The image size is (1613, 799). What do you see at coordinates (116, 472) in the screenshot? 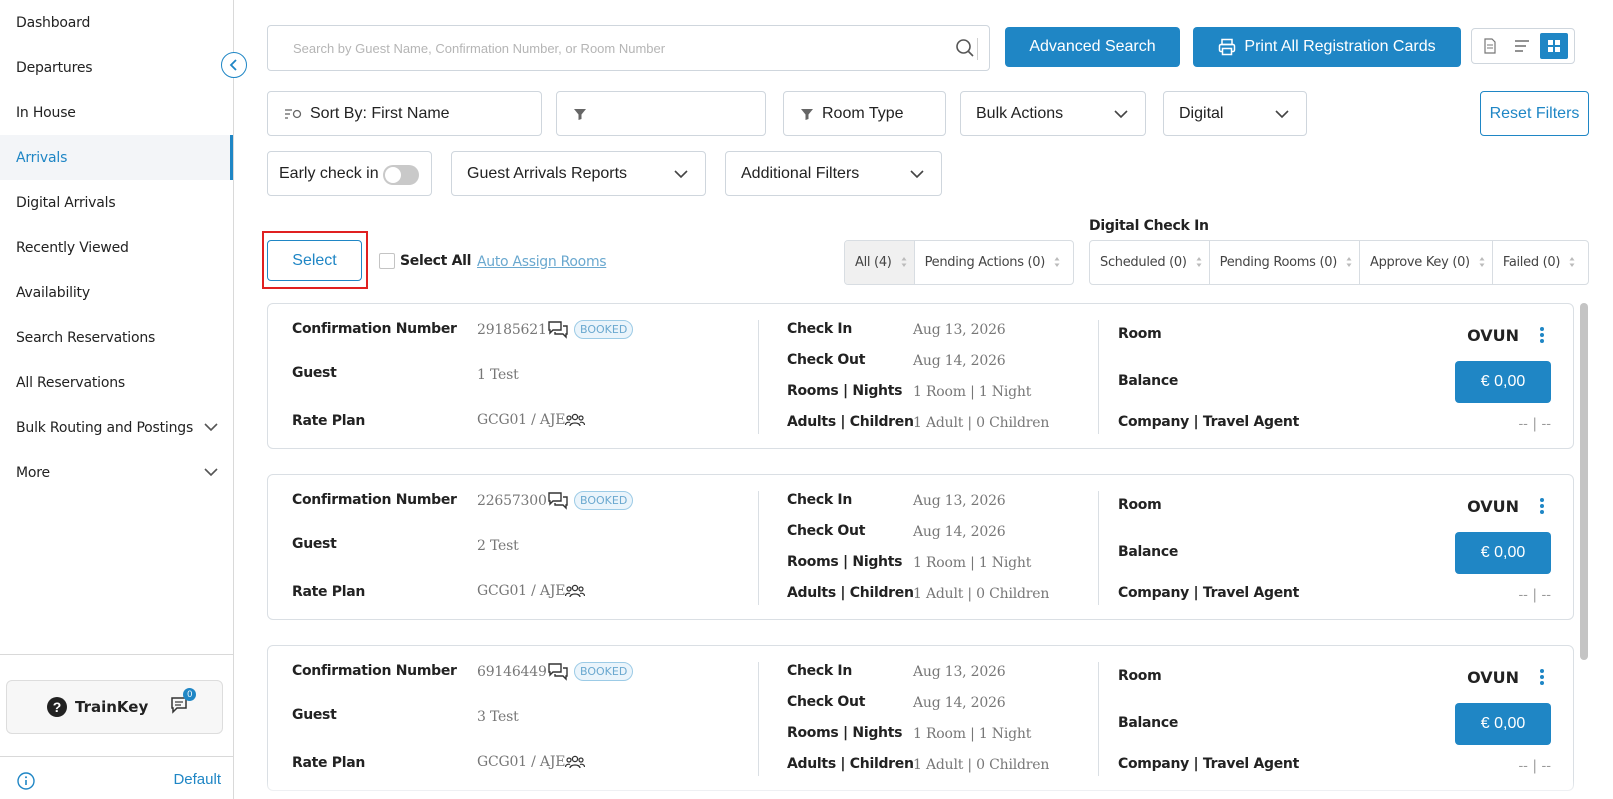
I see `sidebar-item-more: More` at bounding box center [116, 472].